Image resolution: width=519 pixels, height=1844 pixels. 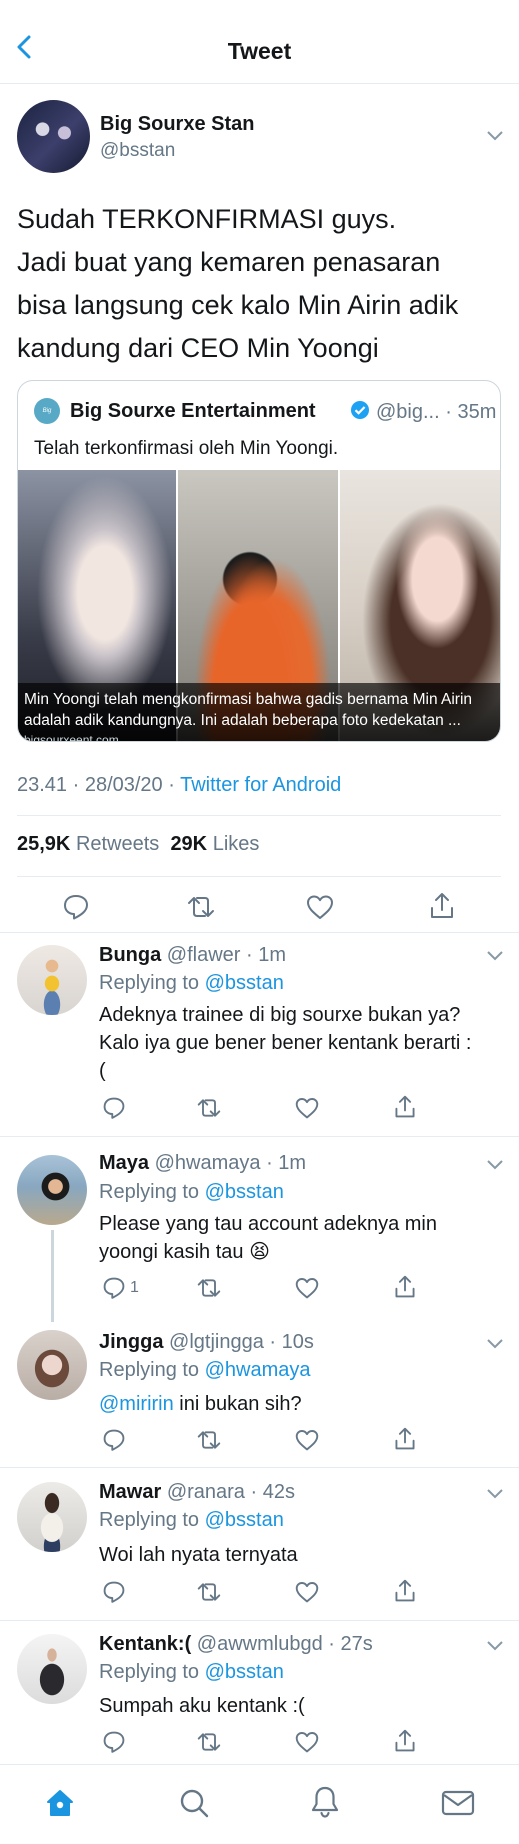 What do you see at coordinates (436, 412) in the screenshot?
I see `quoted-meta: @big... · 35m` at bounding box center [436, 412].